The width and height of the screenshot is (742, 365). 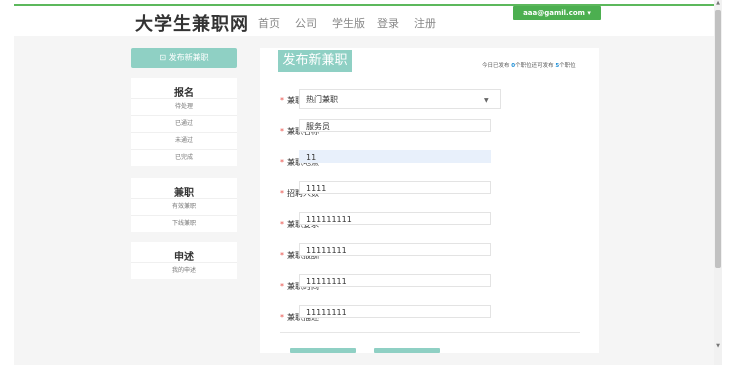 I want to click on nav-login: 登录, so click(x=388, y=23).